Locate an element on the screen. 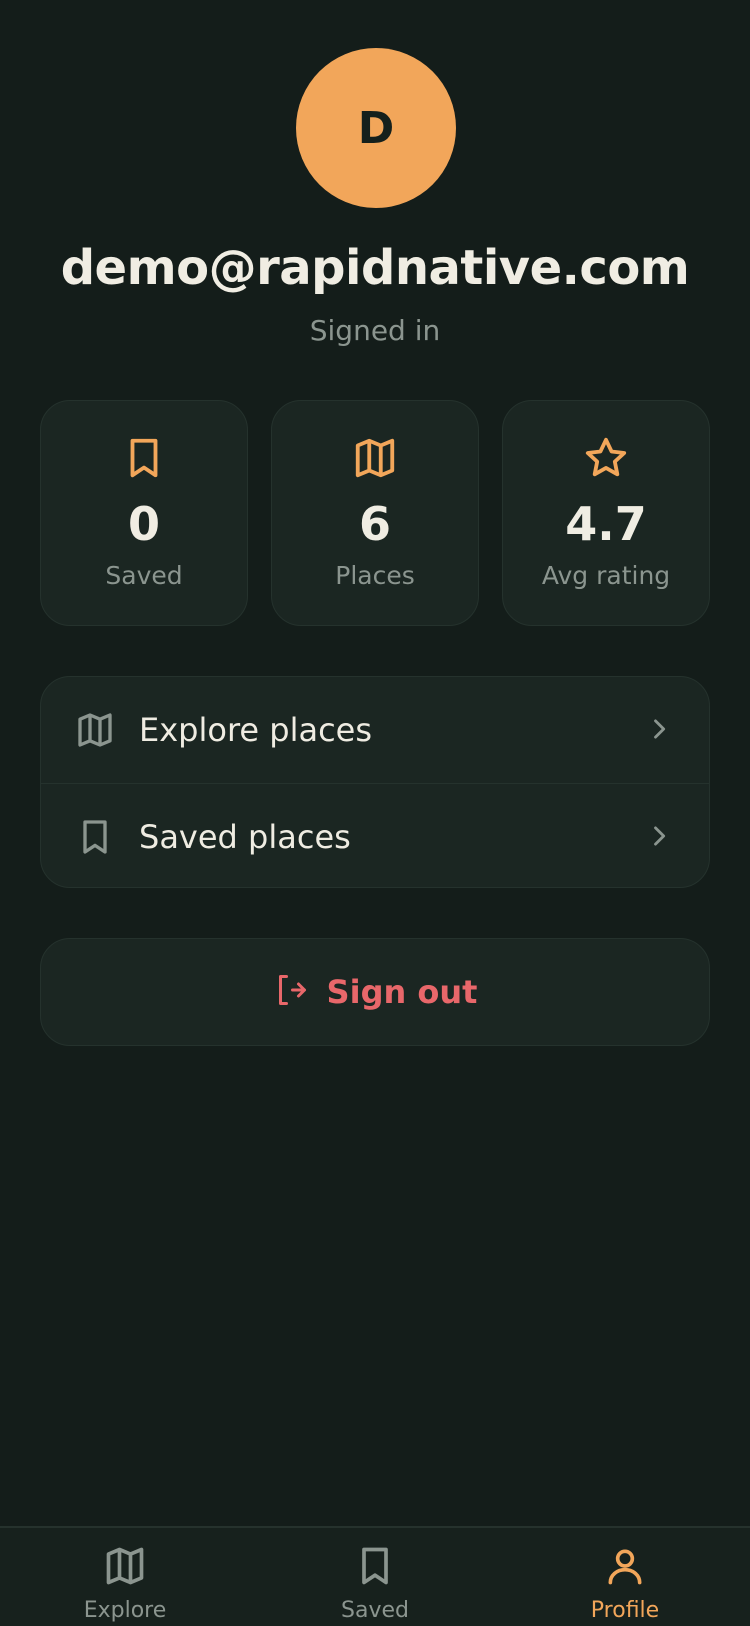 The image size is (750, 1626). tab-label: Explore is located at coordinates (125, 1610).